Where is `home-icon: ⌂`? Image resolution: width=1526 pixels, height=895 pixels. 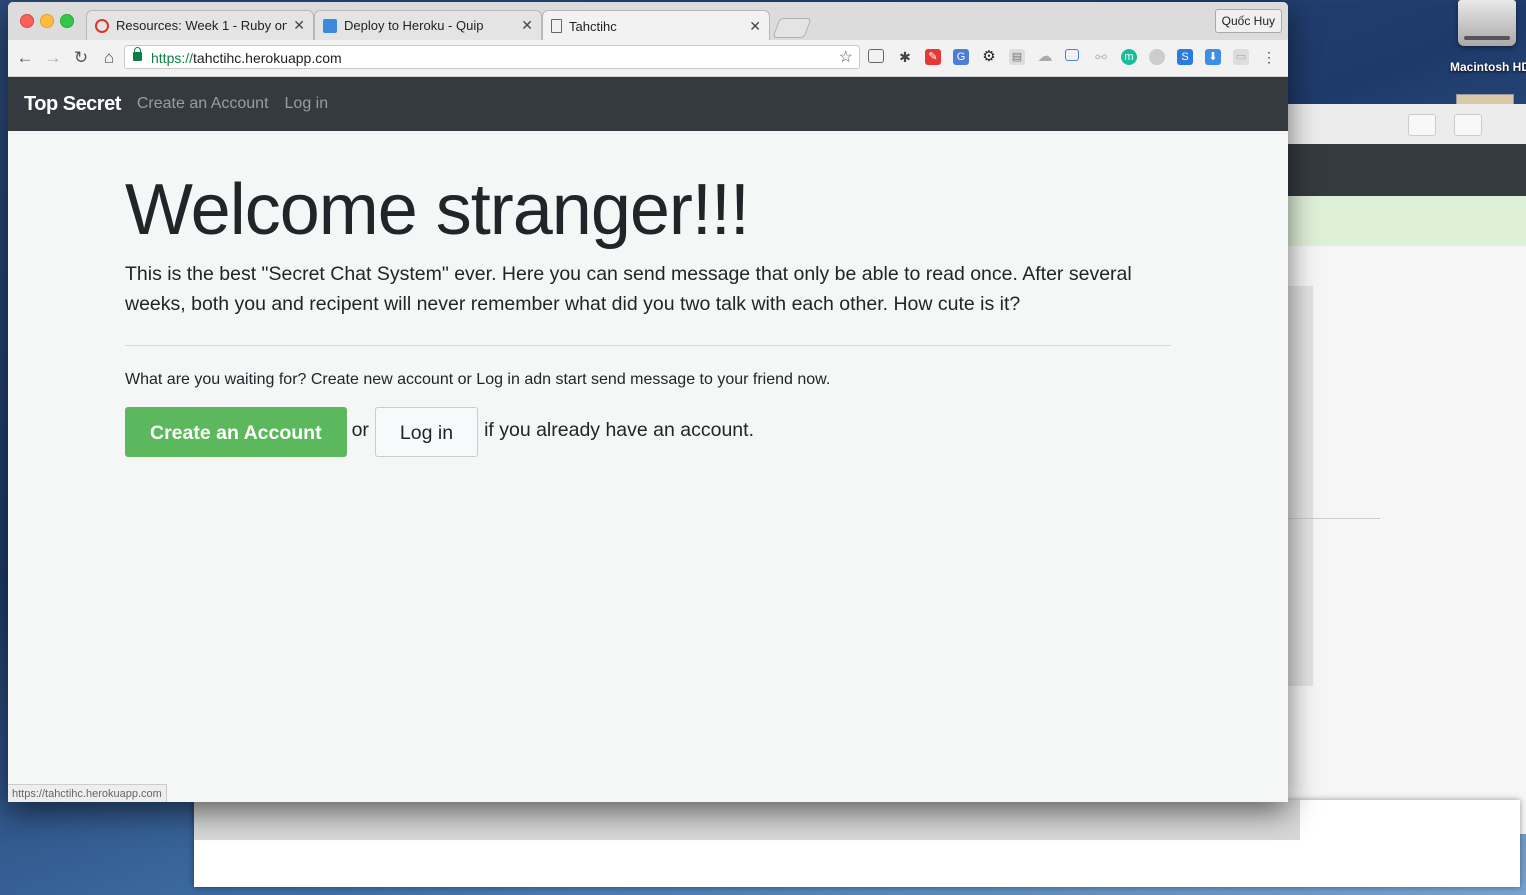 home-icon: ⌂ is located at coordinates (109, 58).